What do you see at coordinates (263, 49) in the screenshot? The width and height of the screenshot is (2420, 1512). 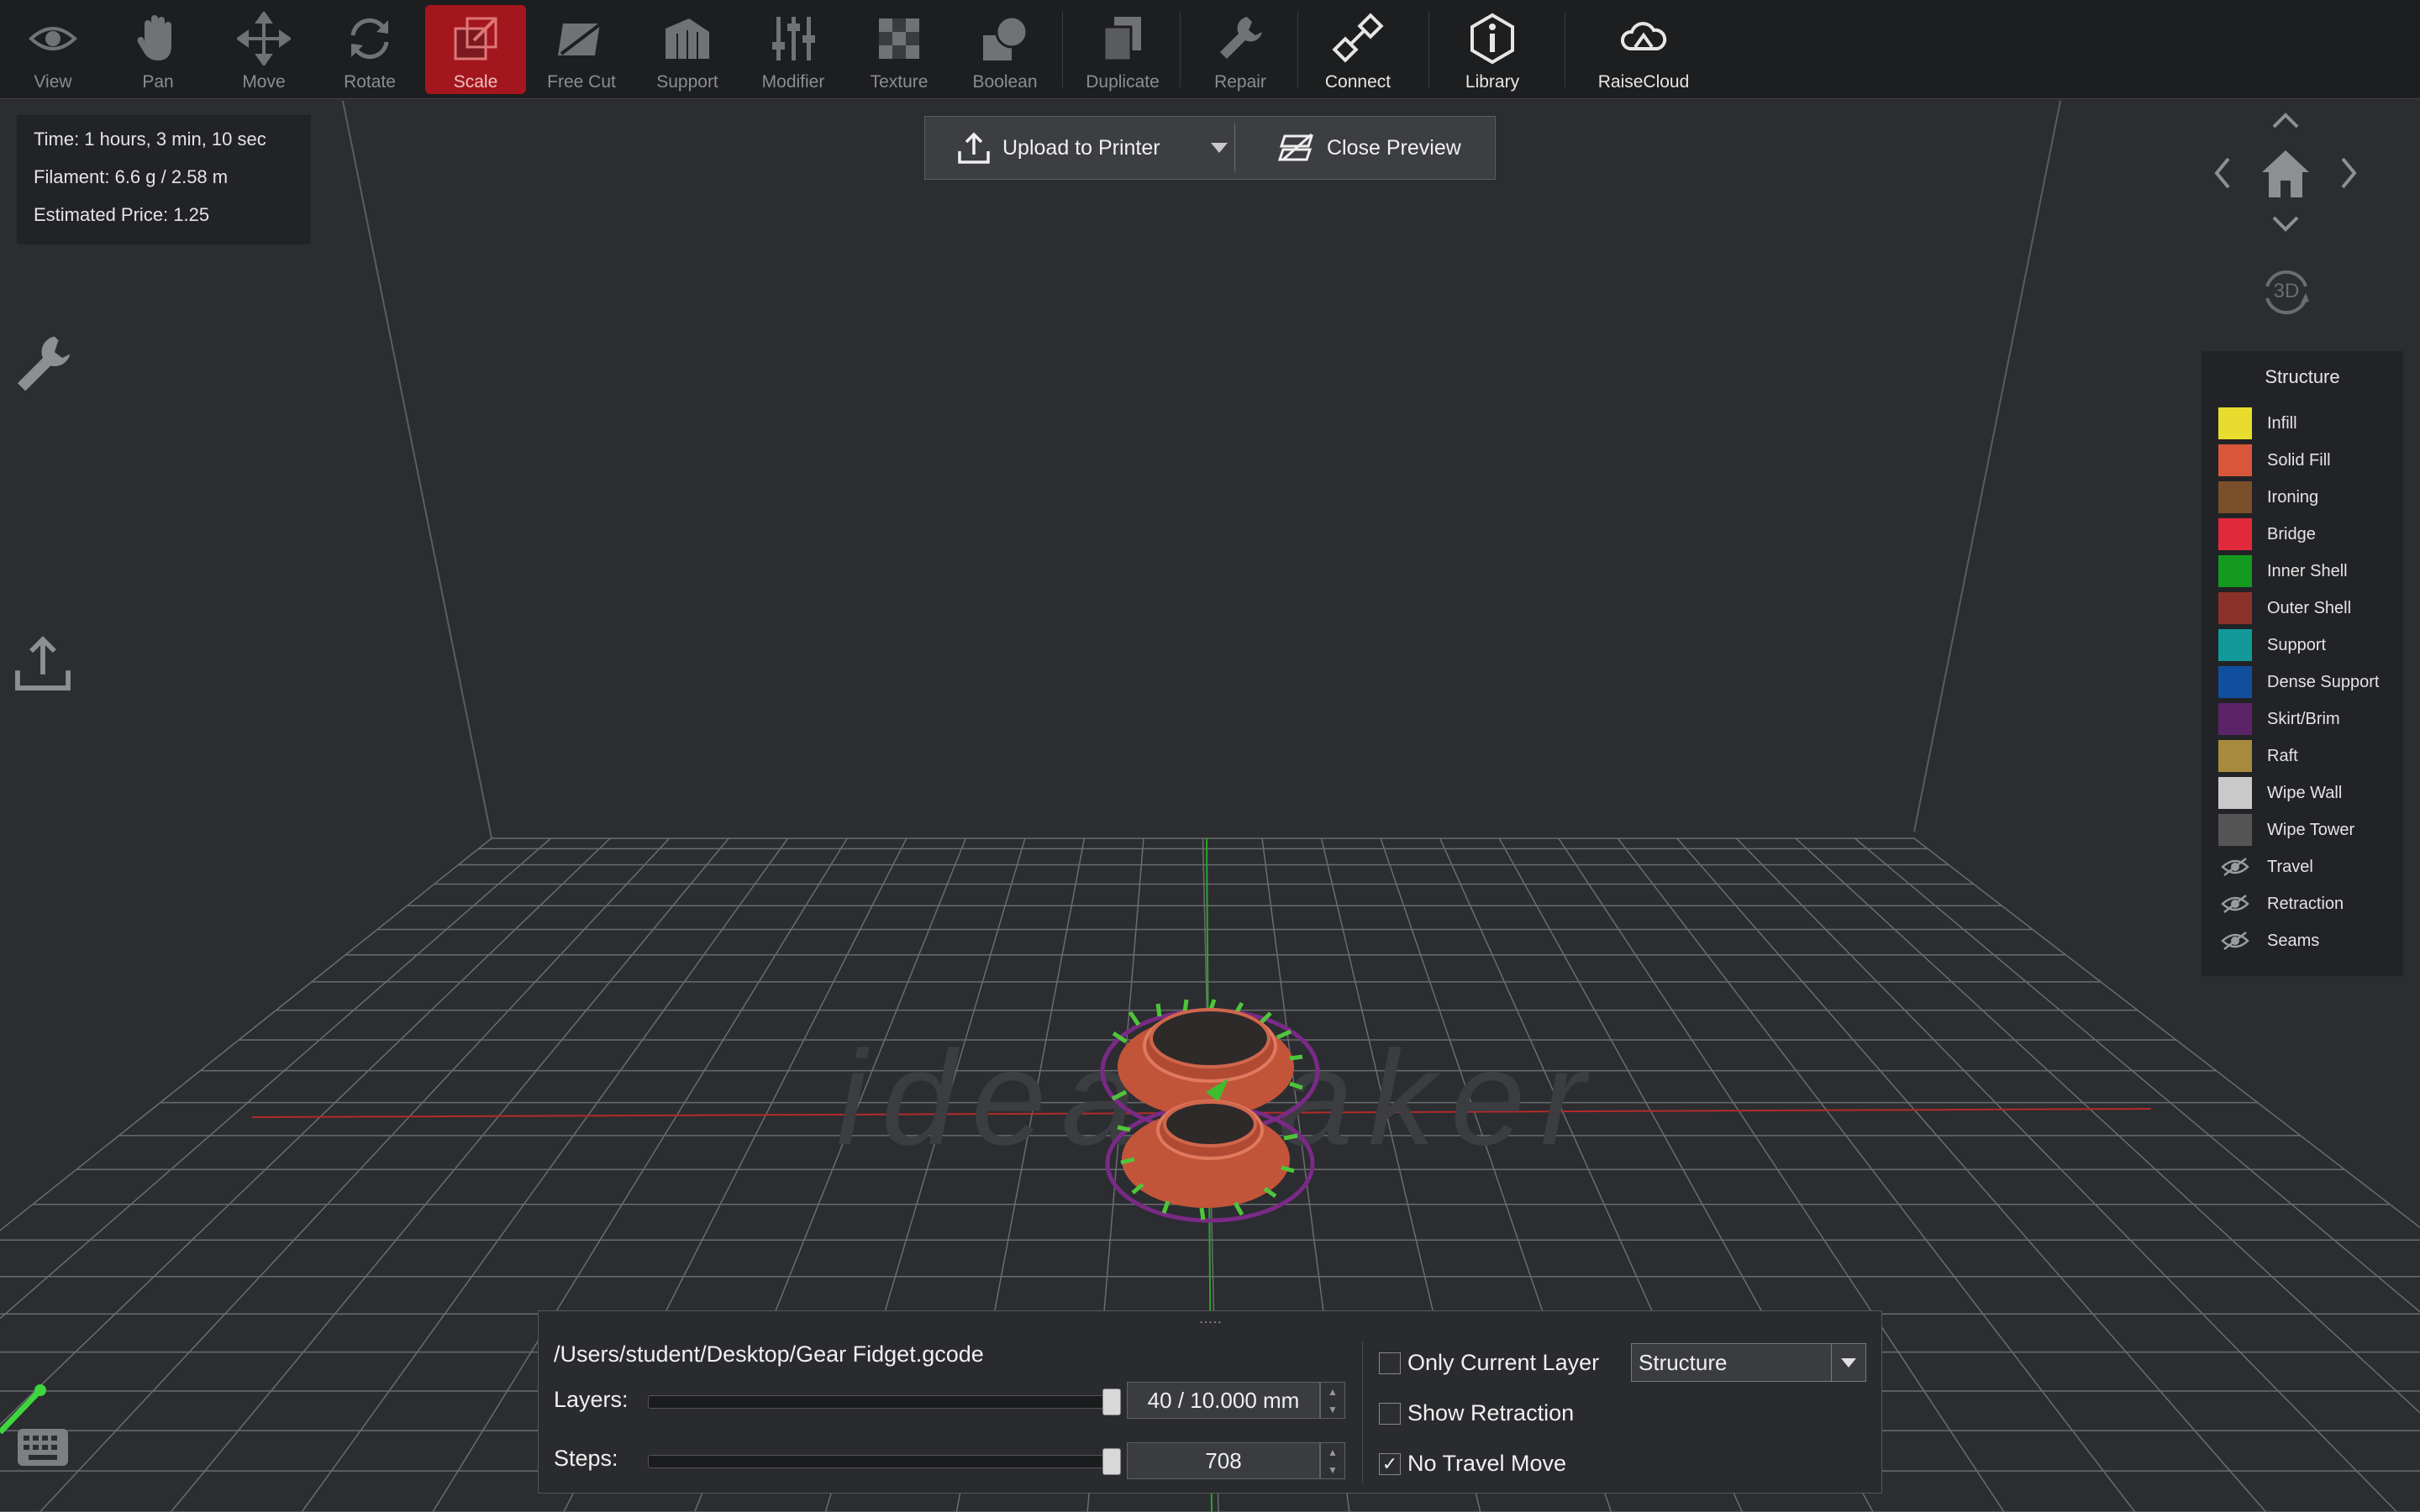 I see `move-button: Move` at bounding box center [263, 49].